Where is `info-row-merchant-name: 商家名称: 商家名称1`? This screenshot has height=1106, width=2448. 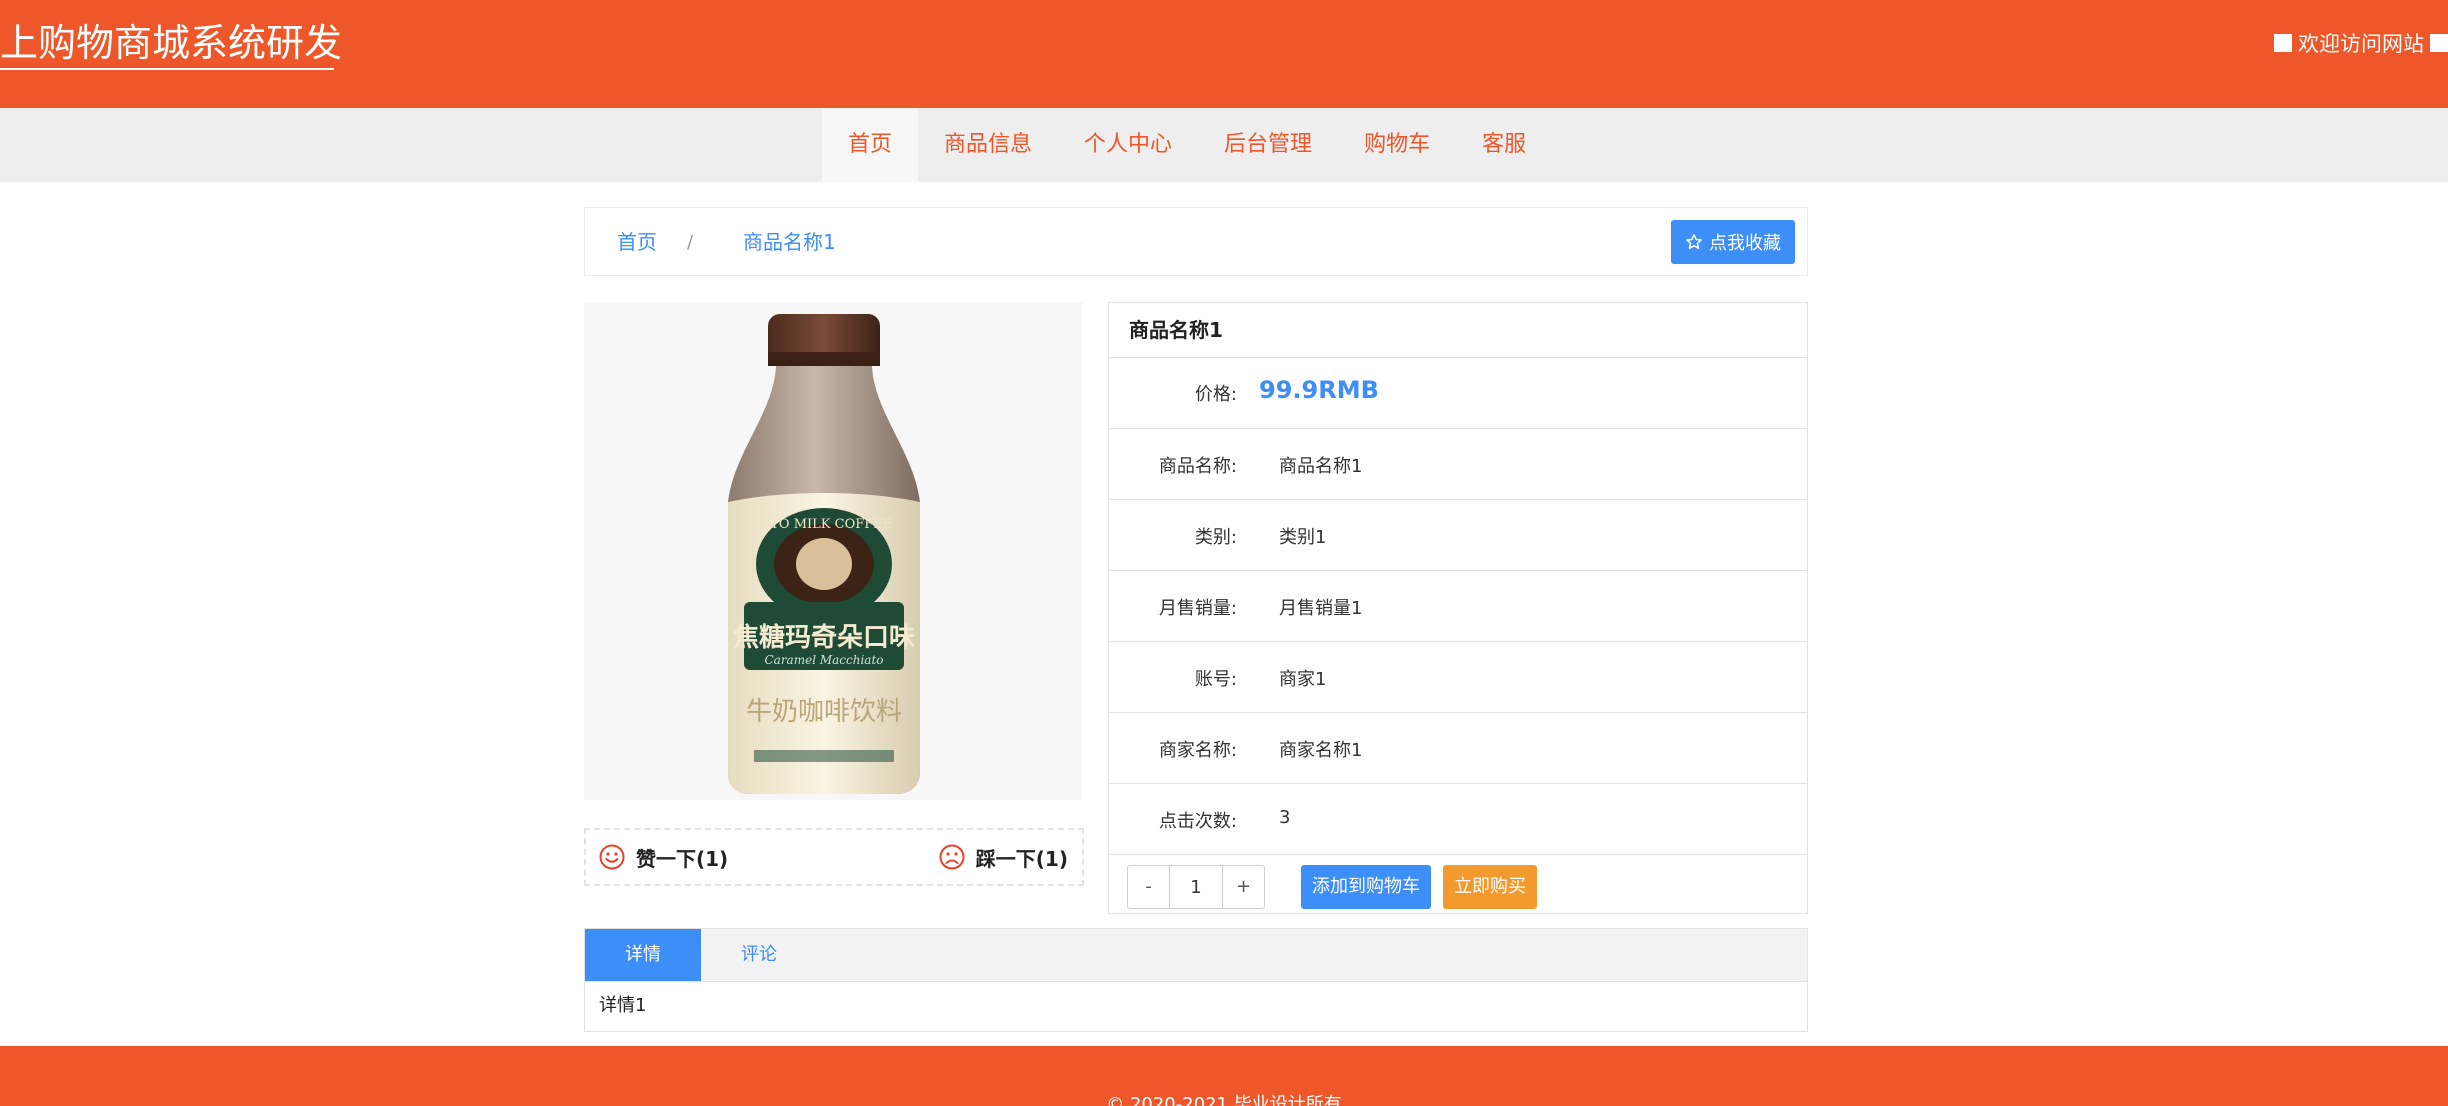 info-row-merchant-name: 商家名称: 商家名称1 is located at coordinates (1458, 747).